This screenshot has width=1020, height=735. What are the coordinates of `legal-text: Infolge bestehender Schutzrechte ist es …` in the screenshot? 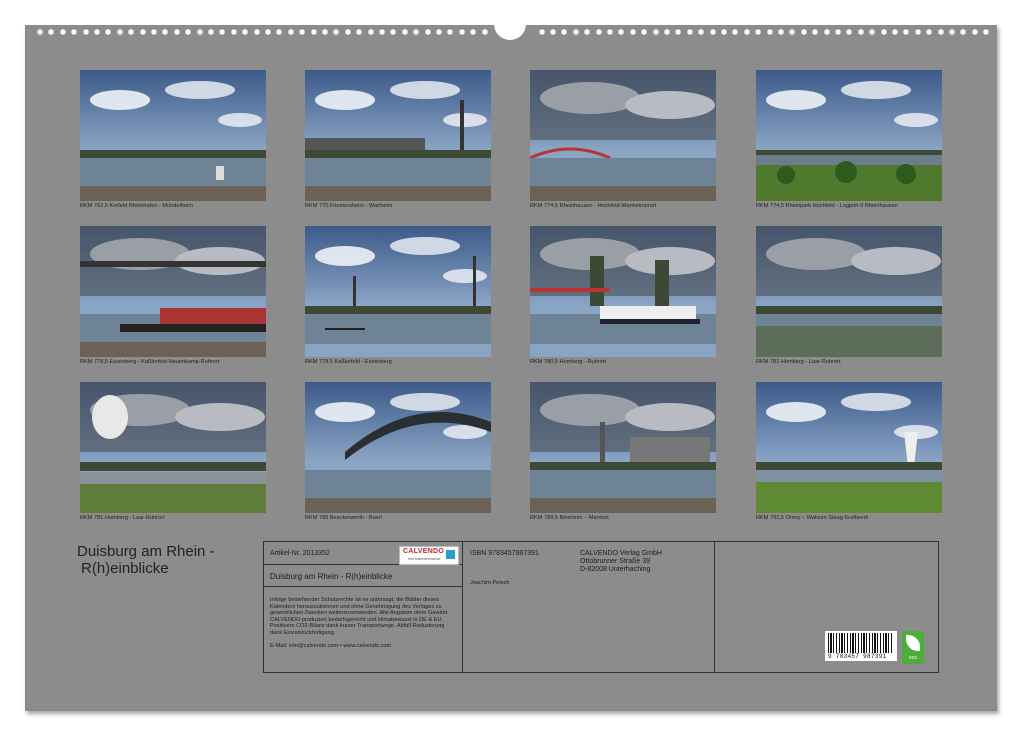 It's located at (359, 616).